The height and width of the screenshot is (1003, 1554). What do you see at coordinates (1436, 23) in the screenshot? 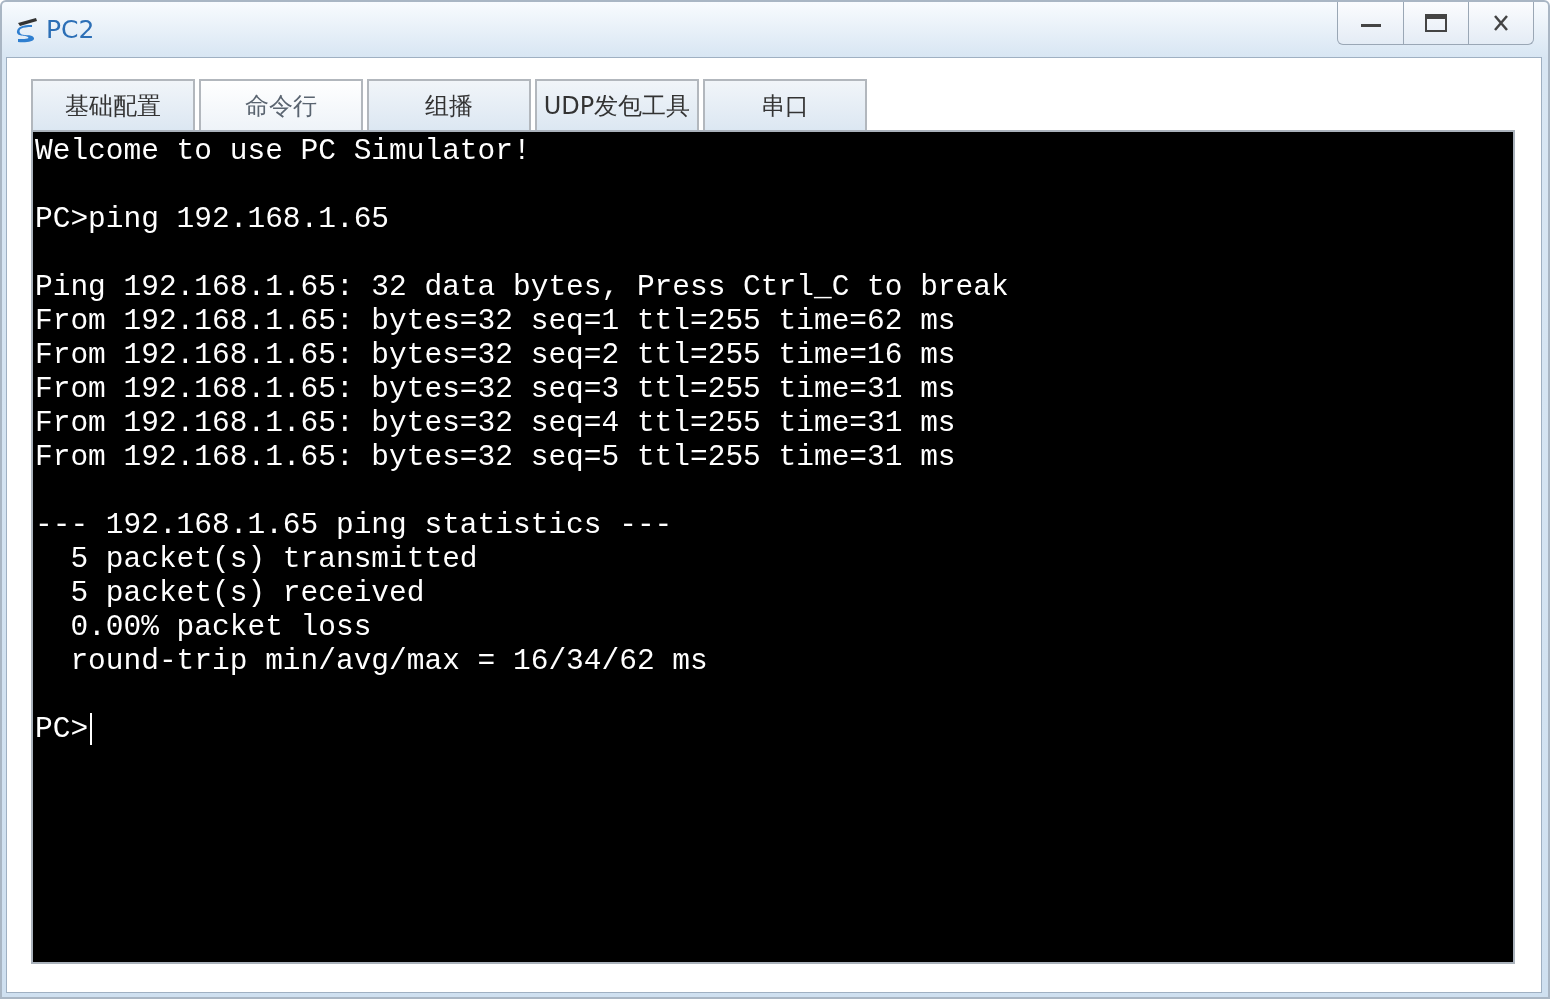
I see `maximize-icon` at bounding box center [1436, 23].